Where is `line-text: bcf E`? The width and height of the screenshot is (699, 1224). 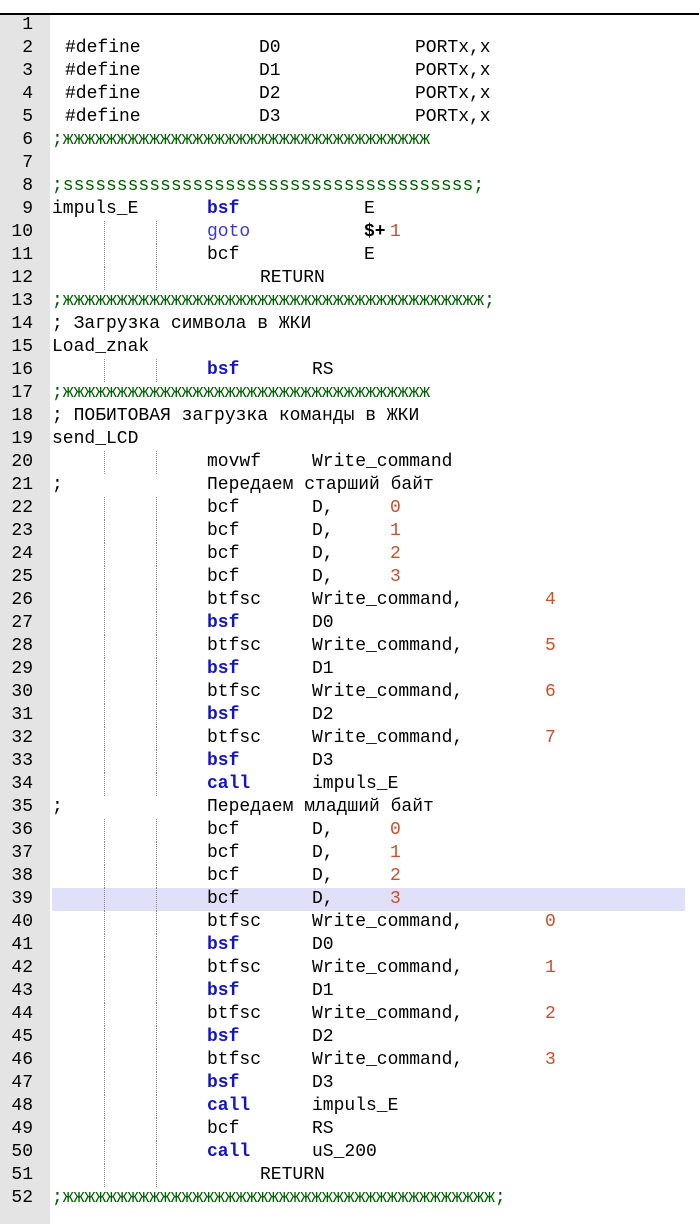 line-text: bcf E is located at coordinates (368, 255).